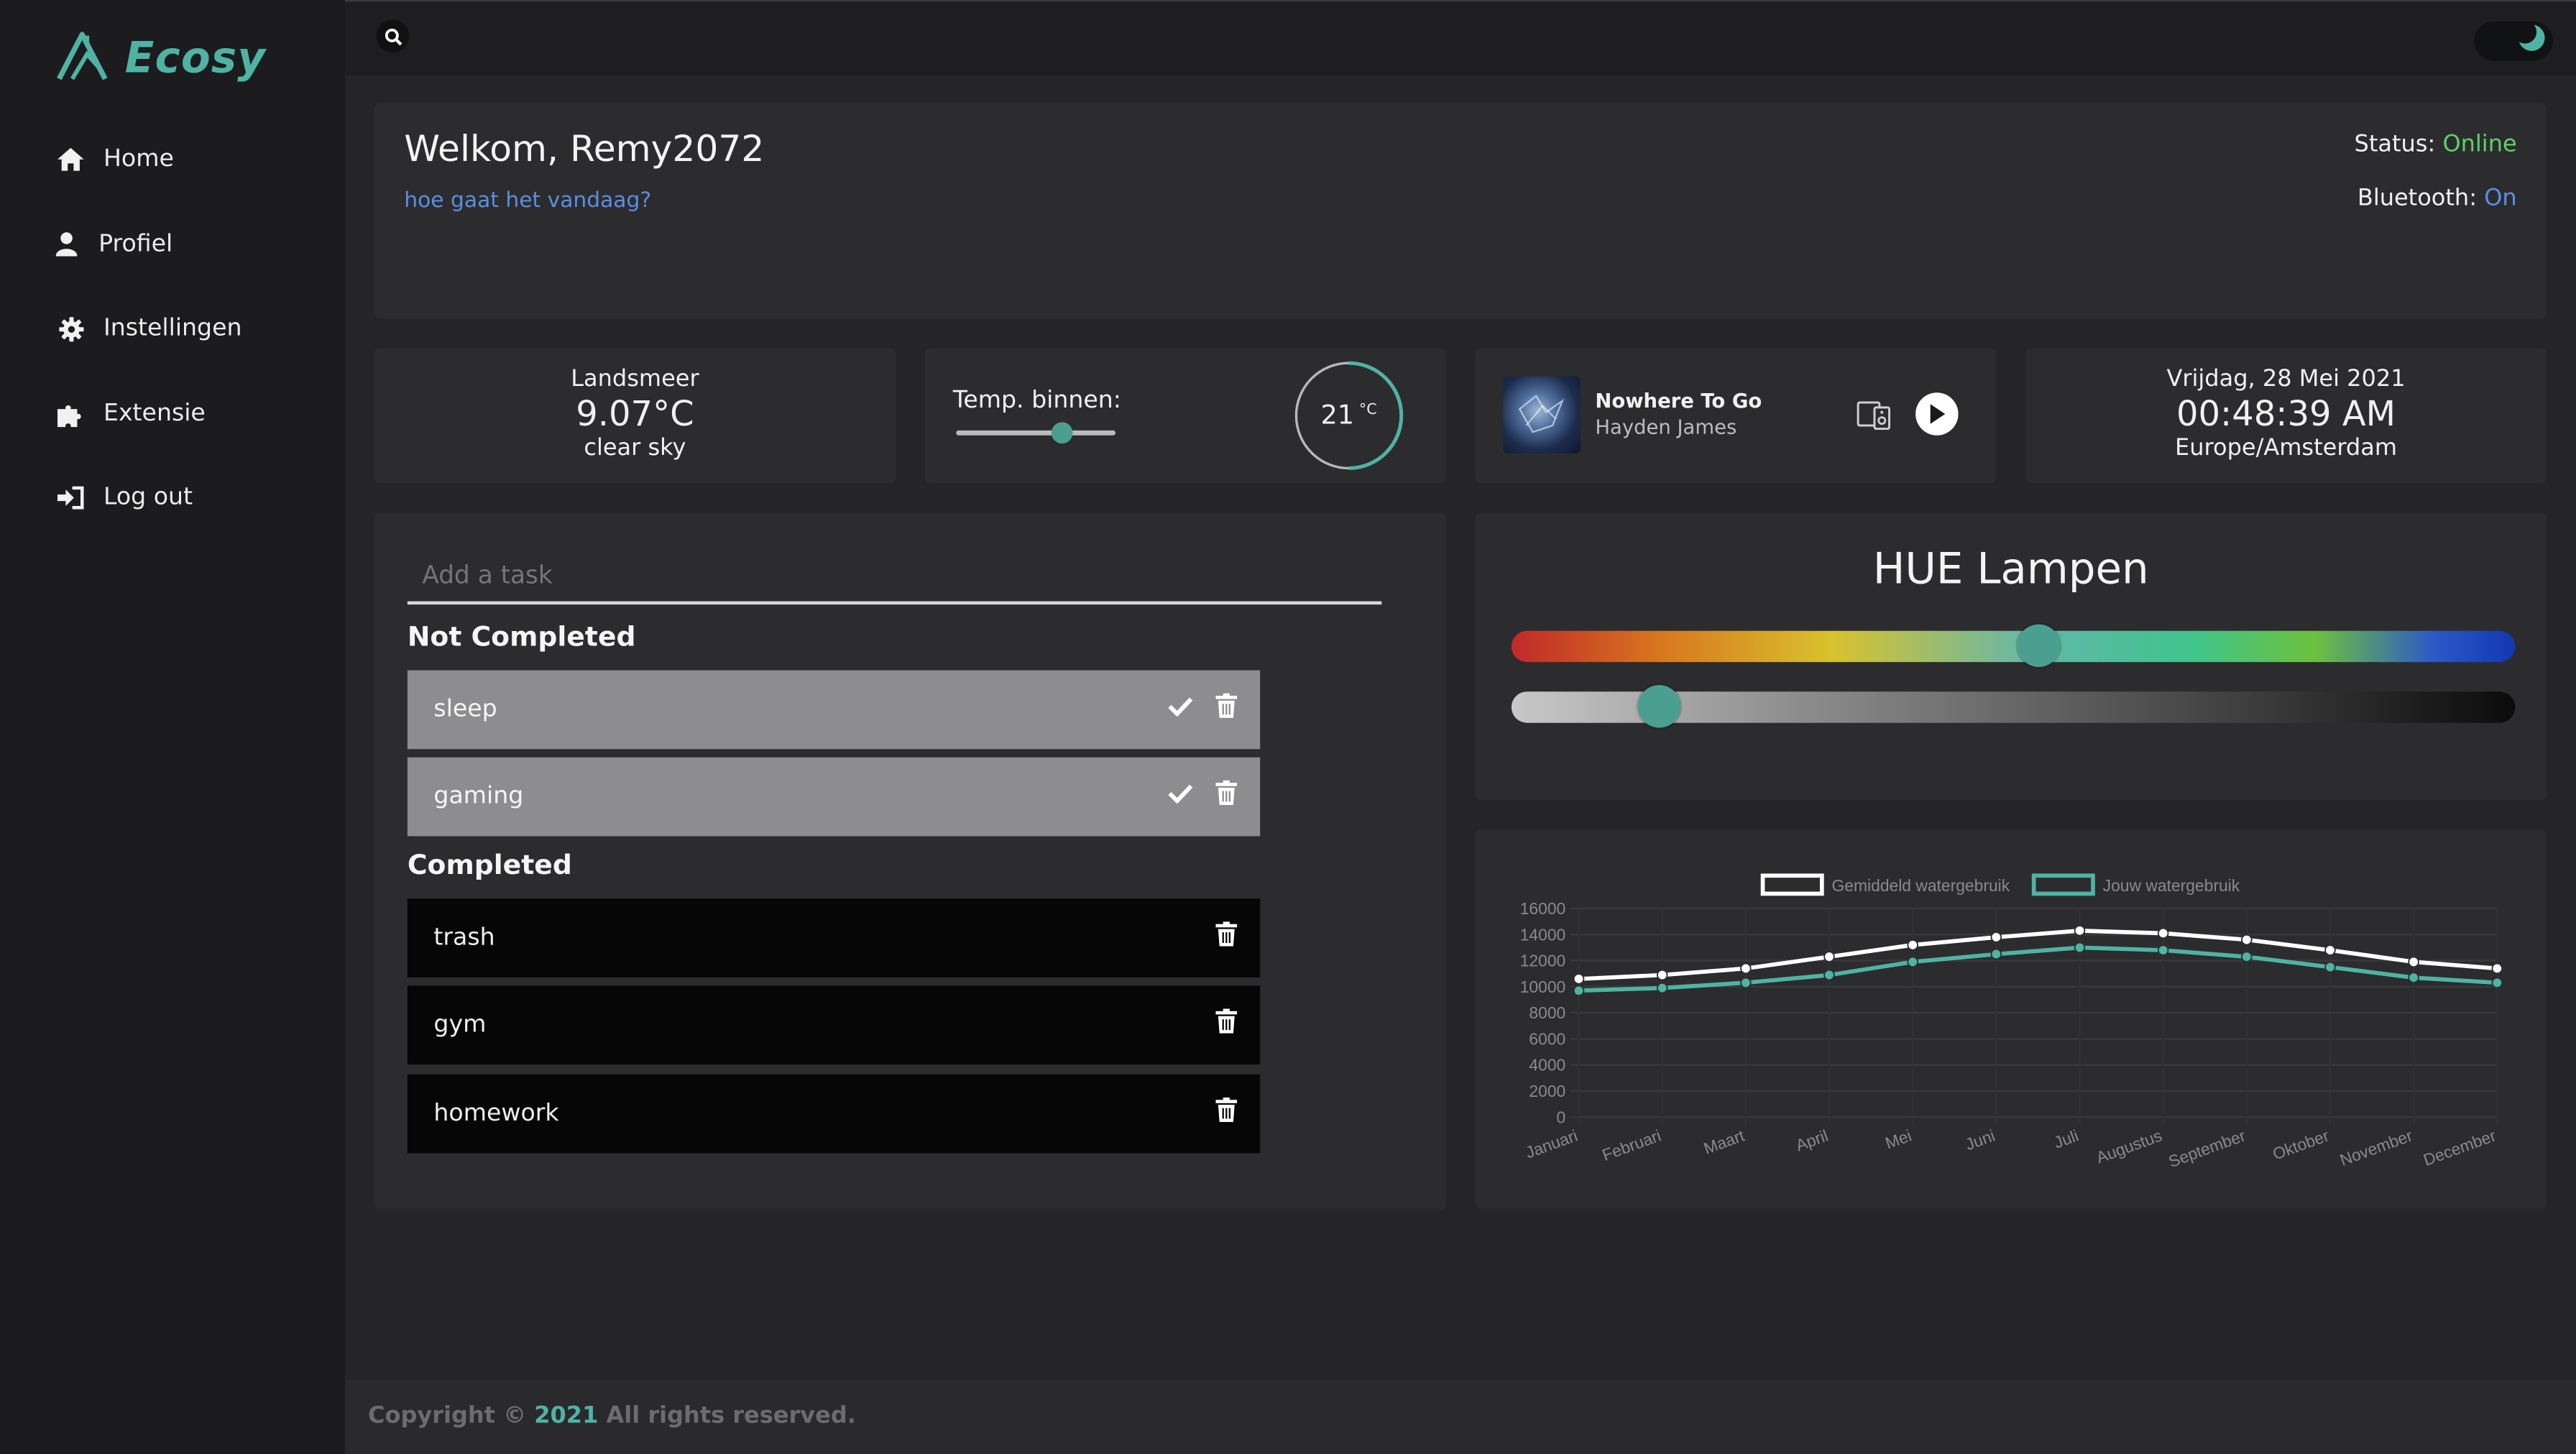  I want to click on gauge-value: 21, so click(1337, 415).